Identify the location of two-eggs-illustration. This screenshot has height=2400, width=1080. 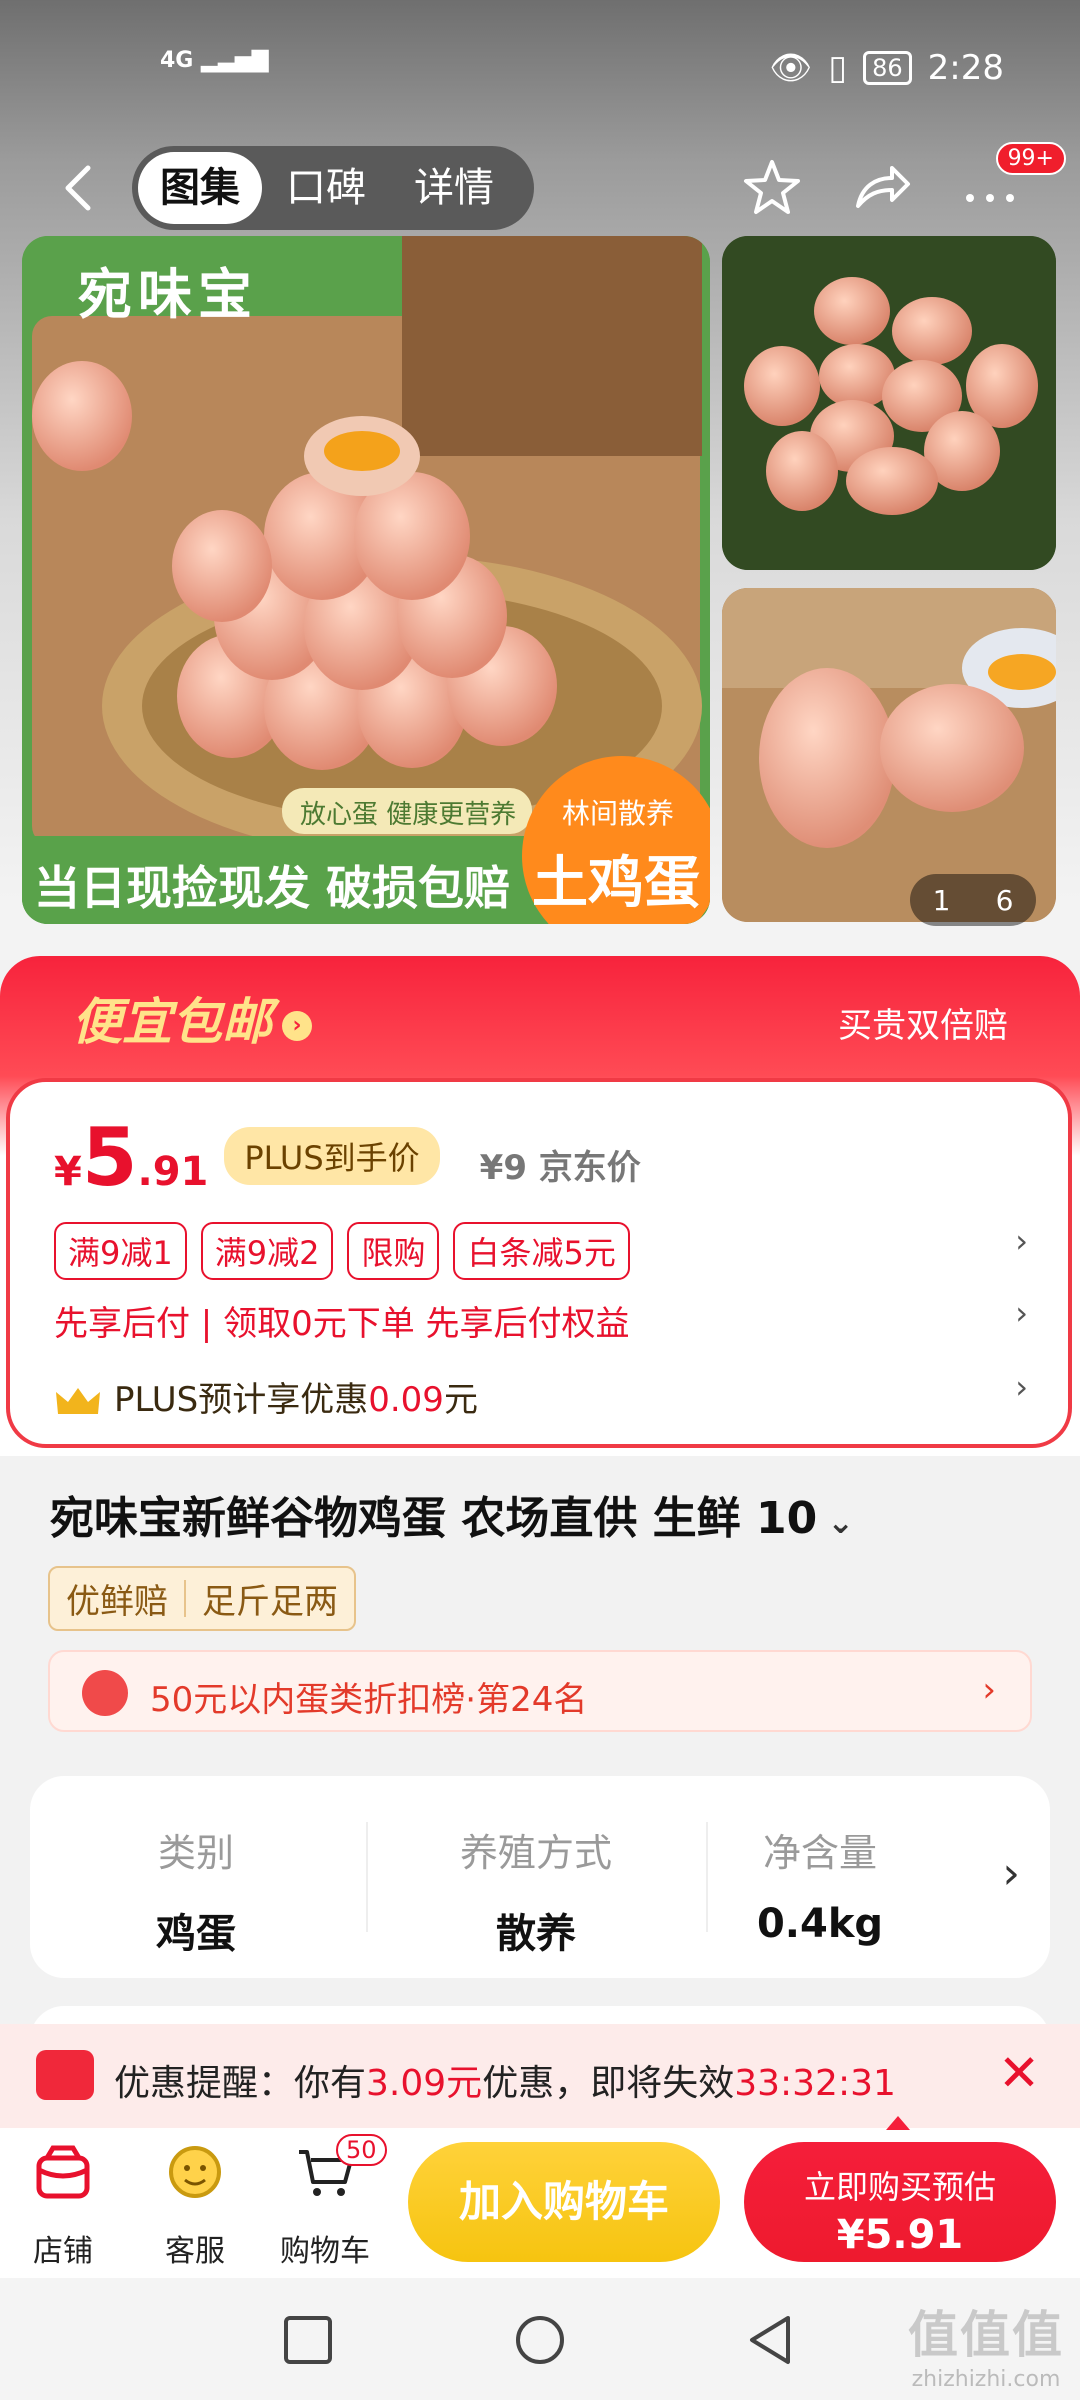
(889, 755).